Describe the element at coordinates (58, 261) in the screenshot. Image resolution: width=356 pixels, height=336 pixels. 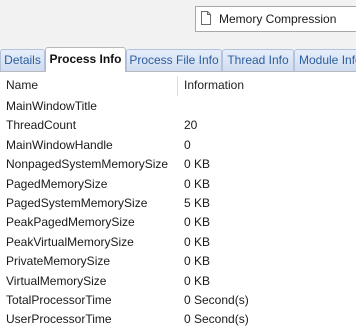
I see `property-name: PrivateMemorySize` at that location.